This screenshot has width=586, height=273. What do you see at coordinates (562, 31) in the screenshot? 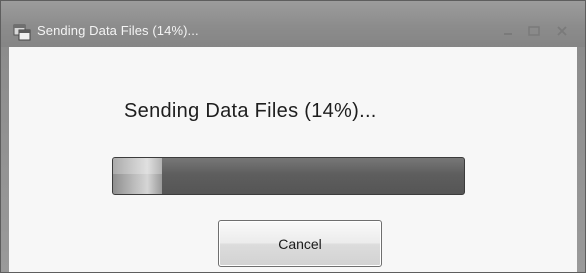
I see `close-icon` at bounding box center [562, 31].